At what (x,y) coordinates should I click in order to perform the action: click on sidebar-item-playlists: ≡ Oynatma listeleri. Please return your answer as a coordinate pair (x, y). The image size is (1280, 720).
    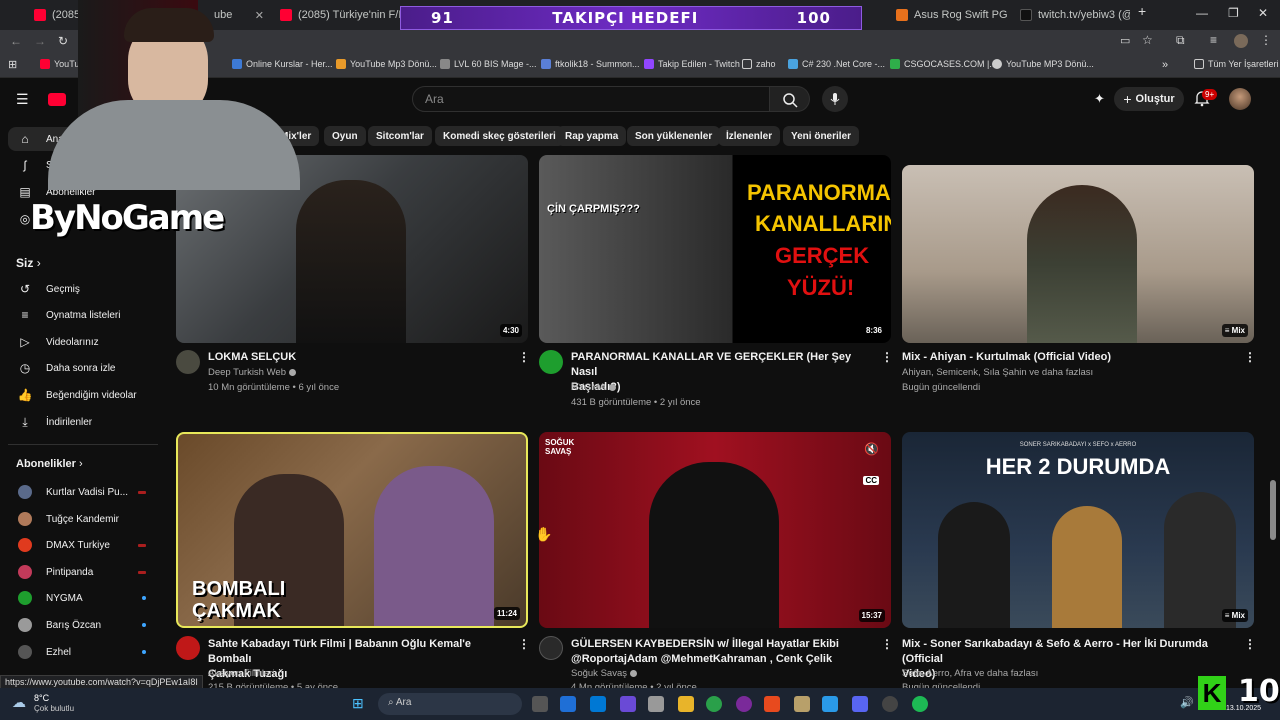
    Looking at the image, I should click on (83, 315).